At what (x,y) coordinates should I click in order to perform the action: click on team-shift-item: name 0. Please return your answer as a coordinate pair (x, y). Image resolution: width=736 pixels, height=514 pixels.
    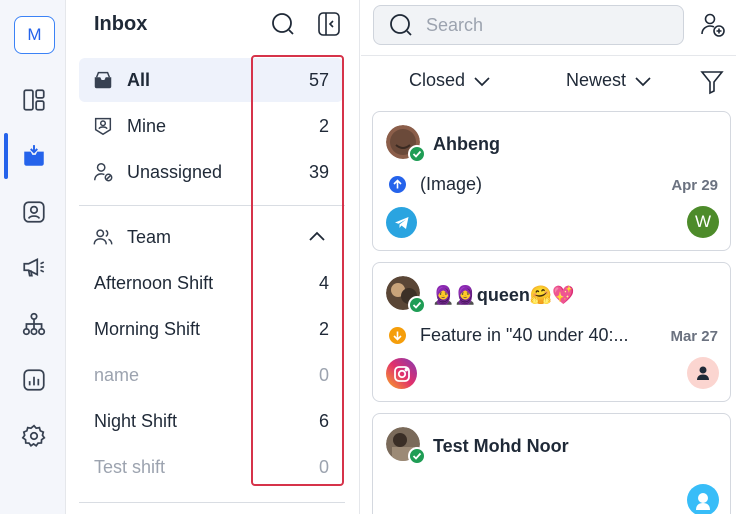
    Looking at the image, I should click on (211, 375).